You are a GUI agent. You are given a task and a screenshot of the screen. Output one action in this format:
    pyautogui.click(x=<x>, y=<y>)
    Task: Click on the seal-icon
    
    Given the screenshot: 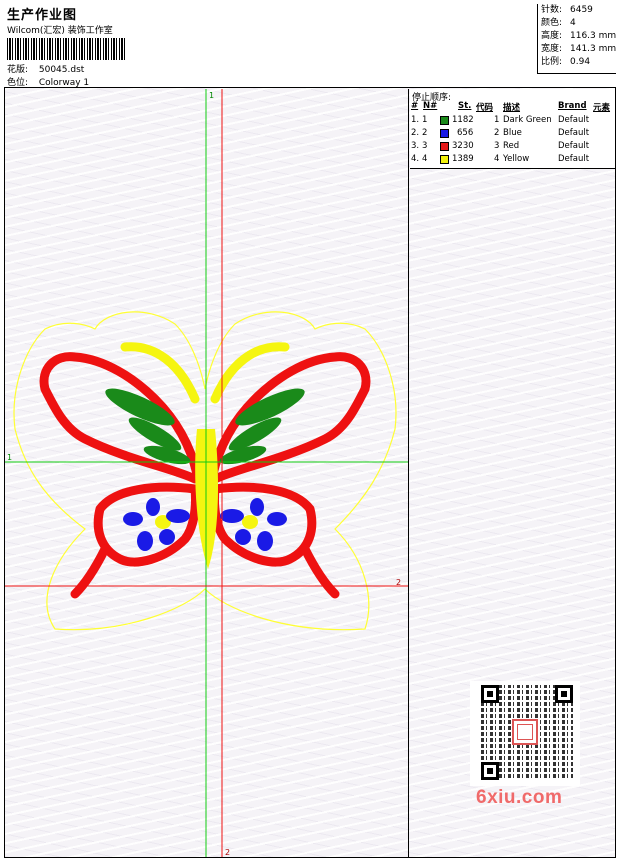 What is the action you would take?
    pyautogui.click(x=525, y=732)
    